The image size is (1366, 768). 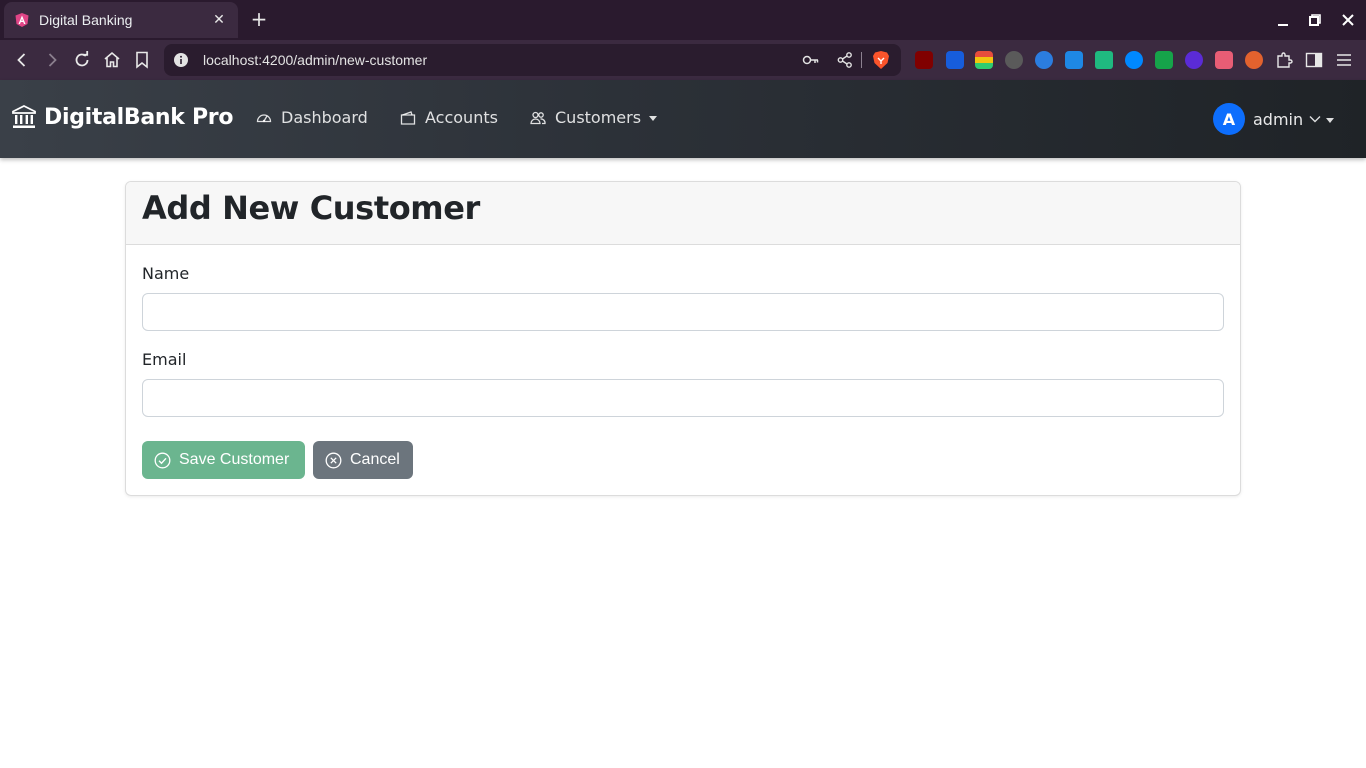 I want to click on color-extension-icon, so click(x=984, y=60).